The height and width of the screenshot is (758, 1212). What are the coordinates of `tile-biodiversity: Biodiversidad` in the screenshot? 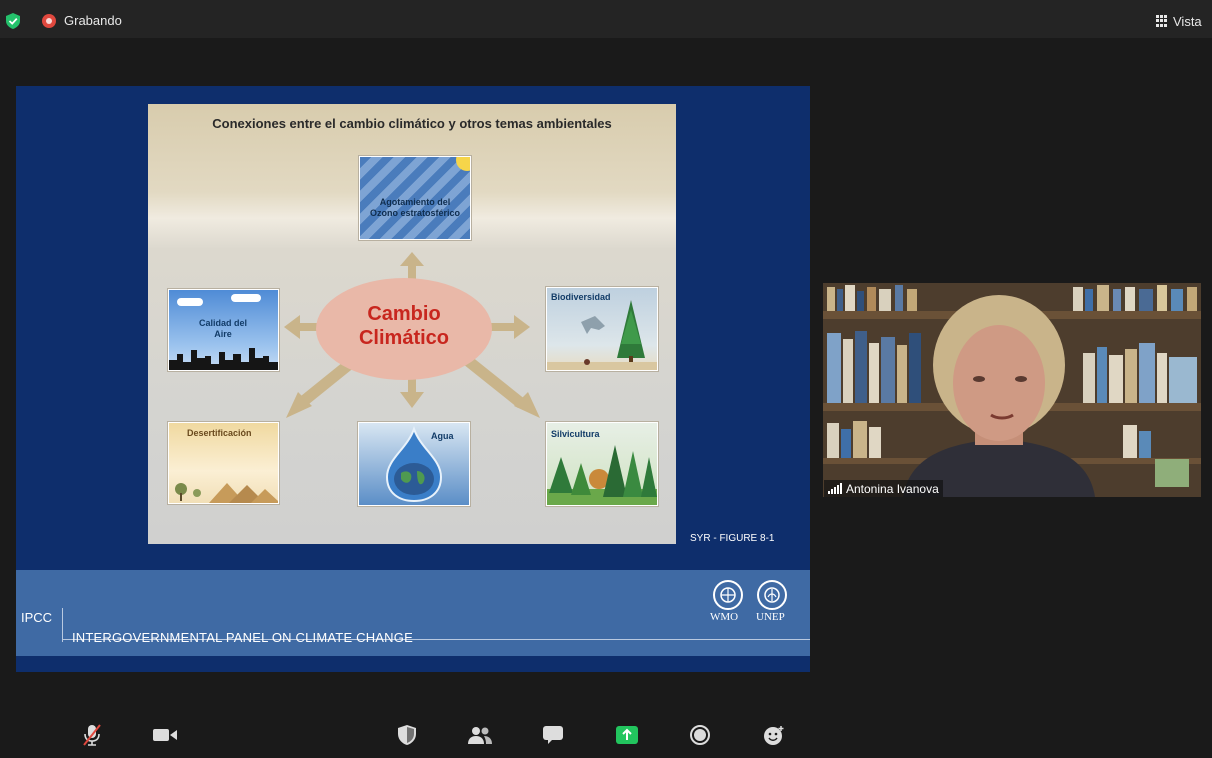 It's located at (602, 329).